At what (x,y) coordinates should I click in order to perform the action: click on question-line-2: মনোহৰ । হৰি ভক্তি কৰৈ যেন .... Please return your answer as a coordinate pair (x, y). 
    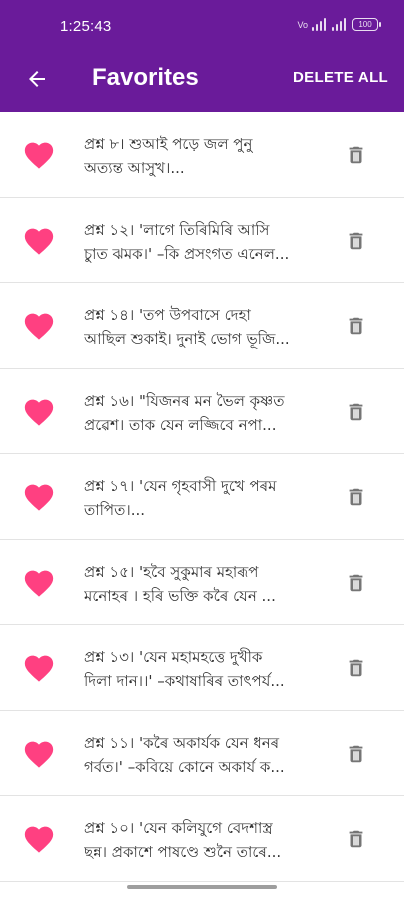
    Looking at the image, I should click on (180, 595).